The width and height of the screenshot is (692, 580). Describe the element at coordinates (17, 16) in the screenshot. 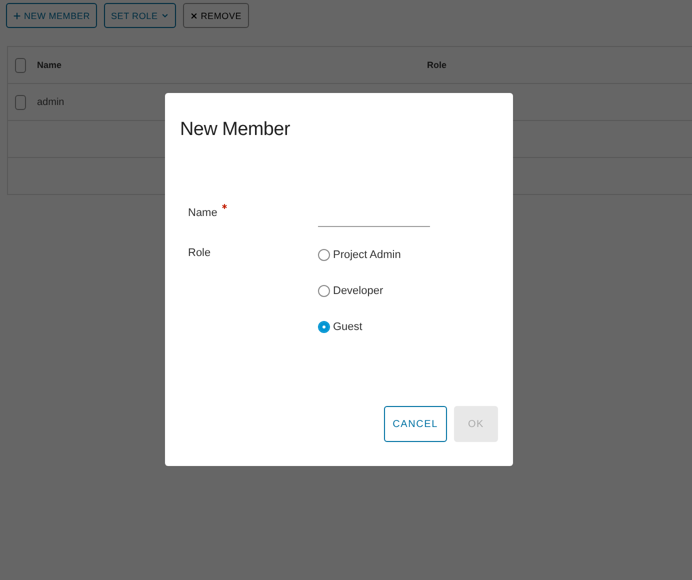

I see `plus-icon` at that location.